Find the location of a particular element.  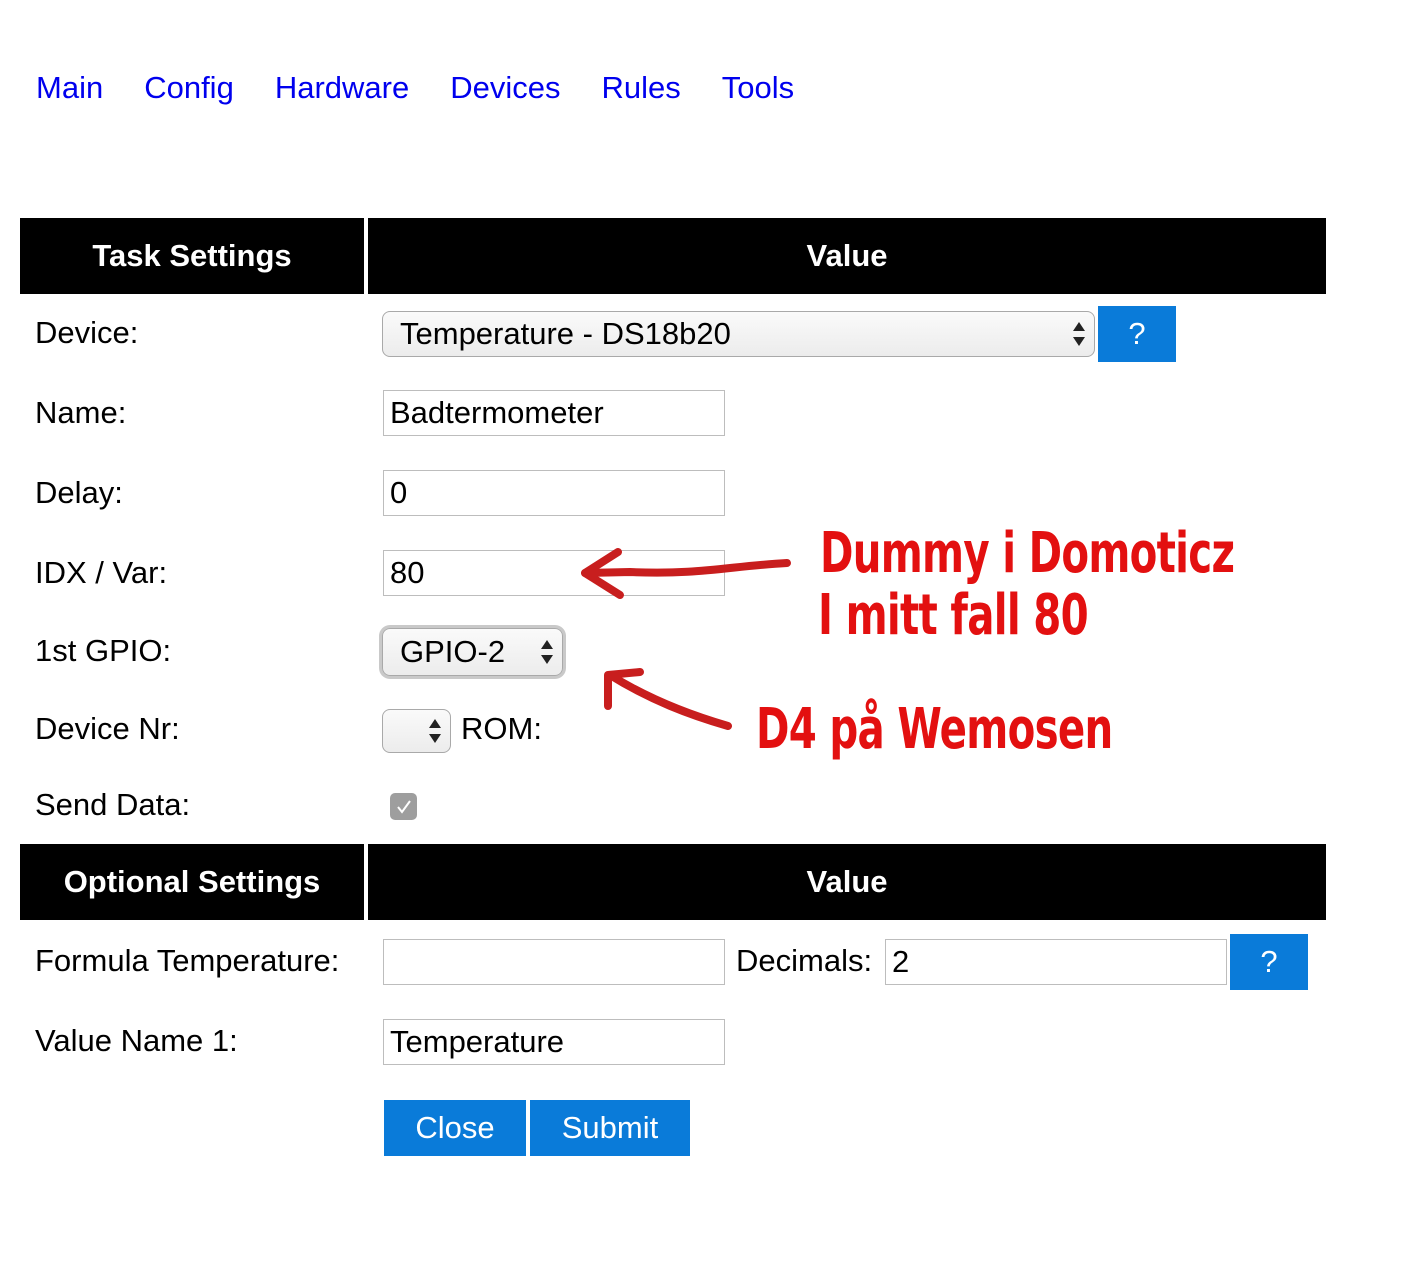

annotation-gpio: D4 på Wemosen is located at coordinates (934, 729).